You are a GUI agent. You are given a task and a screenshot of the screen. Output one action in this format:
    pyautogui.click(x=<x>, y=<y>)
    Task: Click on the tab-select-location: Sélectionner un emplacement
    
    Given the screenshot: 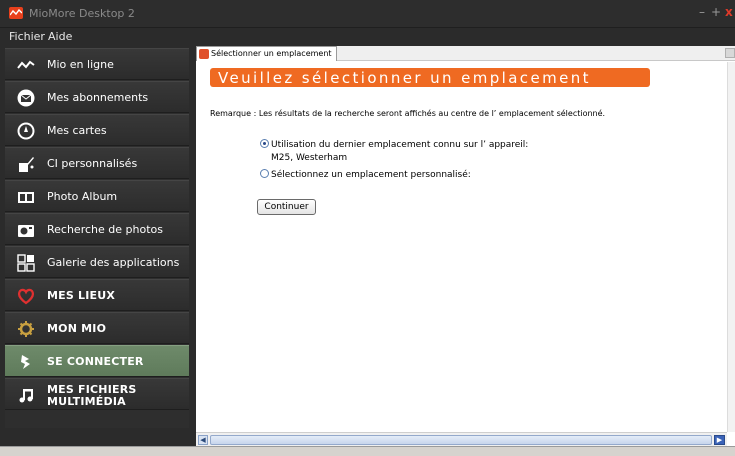 What is the action you would take?
    pyautogui.click(x=266, y=53)
    